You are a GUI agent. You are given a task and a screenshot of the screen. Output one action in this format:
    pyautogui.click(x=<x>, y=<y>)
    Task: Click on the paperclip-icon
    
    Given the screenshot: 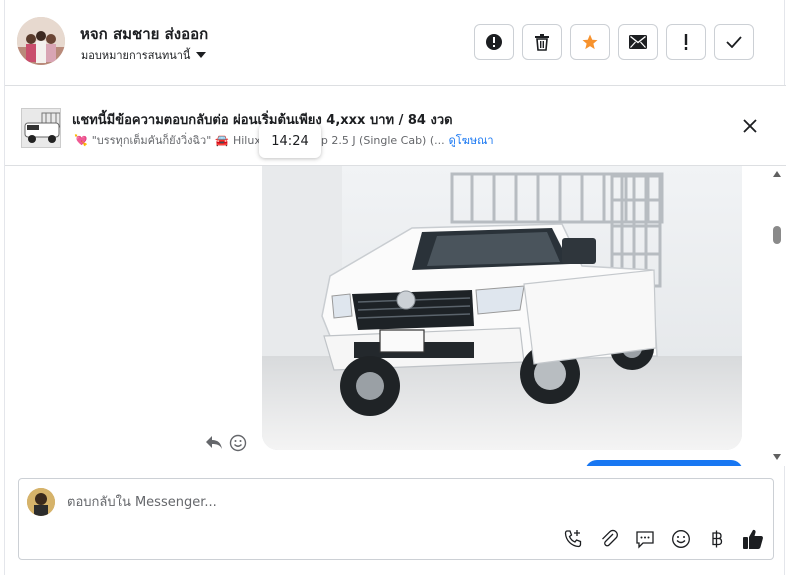 What is the action you would take?
    pyautogui.click(x=610, y=538)
    